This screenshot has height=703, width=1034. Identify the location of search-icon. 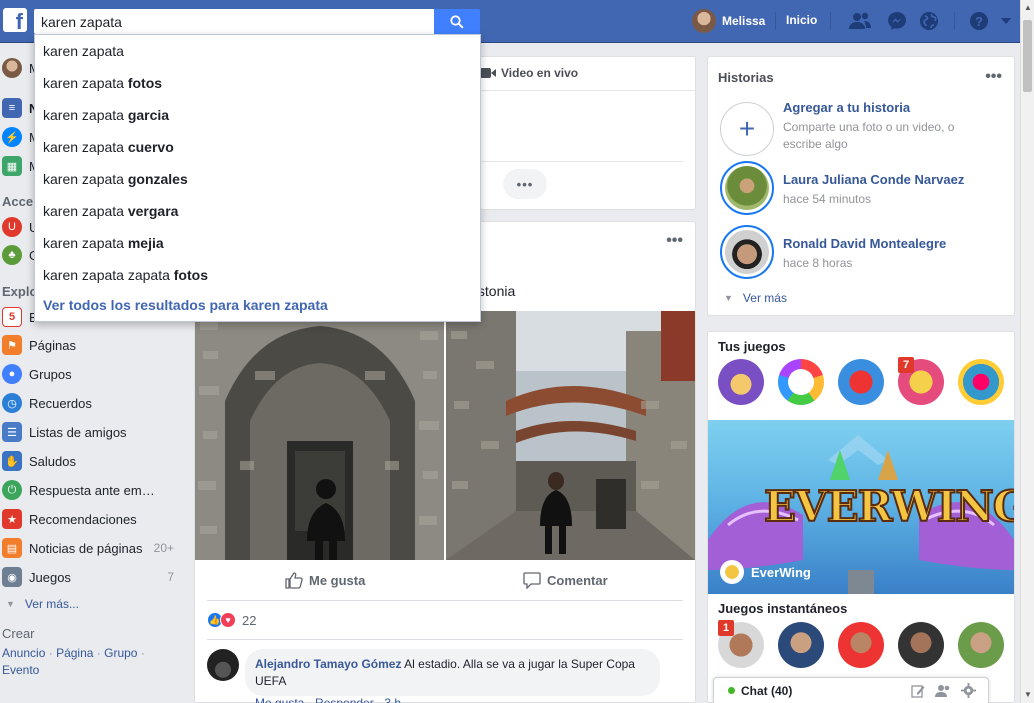
(457, 21).